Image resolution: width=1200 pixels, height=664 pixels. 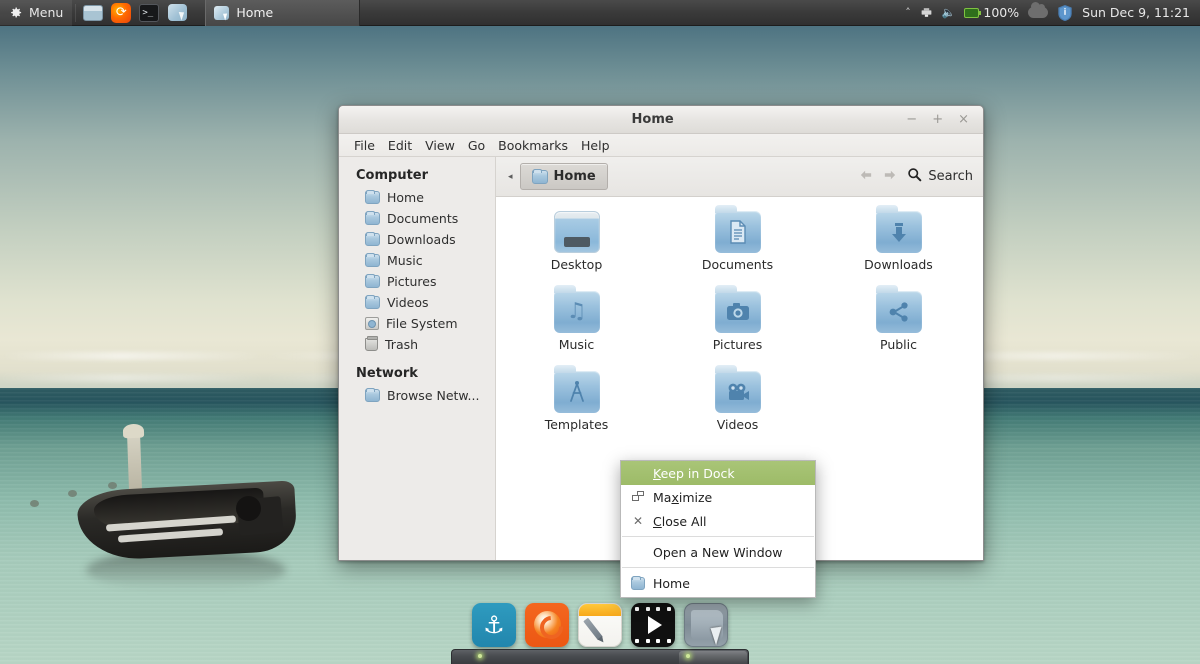 I want to click on chevron-up-icon: ˄, so click(x=908, y=12).